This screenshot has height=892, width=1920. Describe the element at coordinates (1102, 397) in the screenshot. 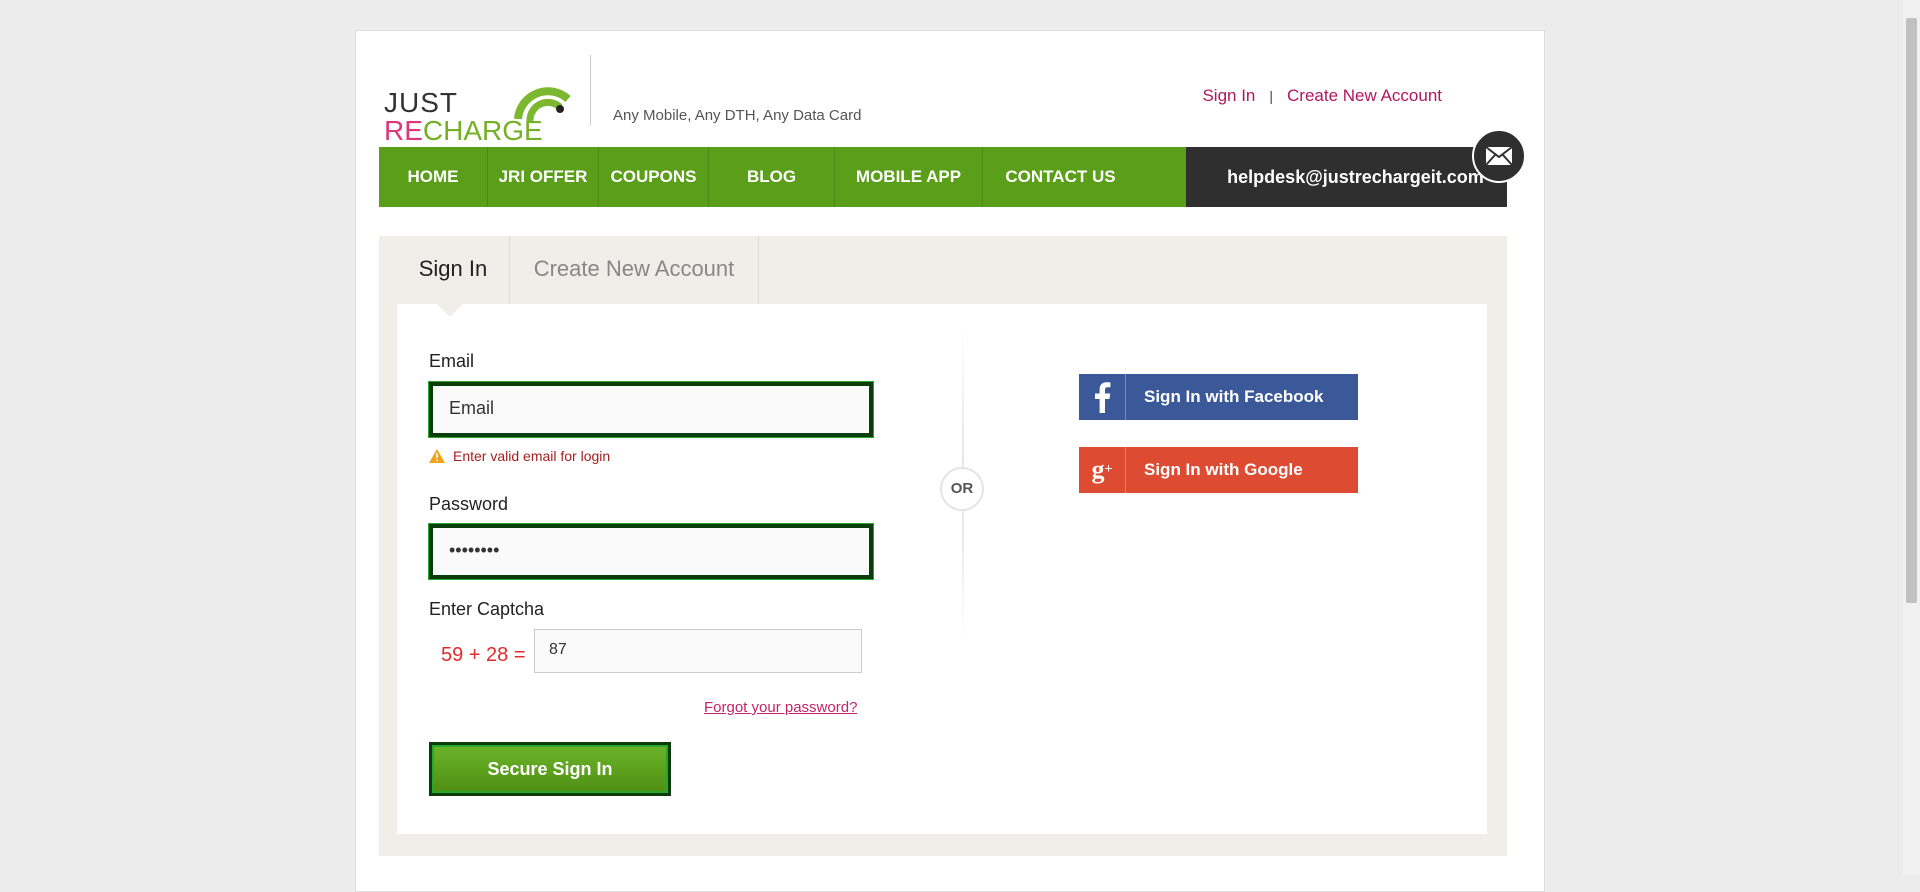

I see `facebook-icon` at that location.